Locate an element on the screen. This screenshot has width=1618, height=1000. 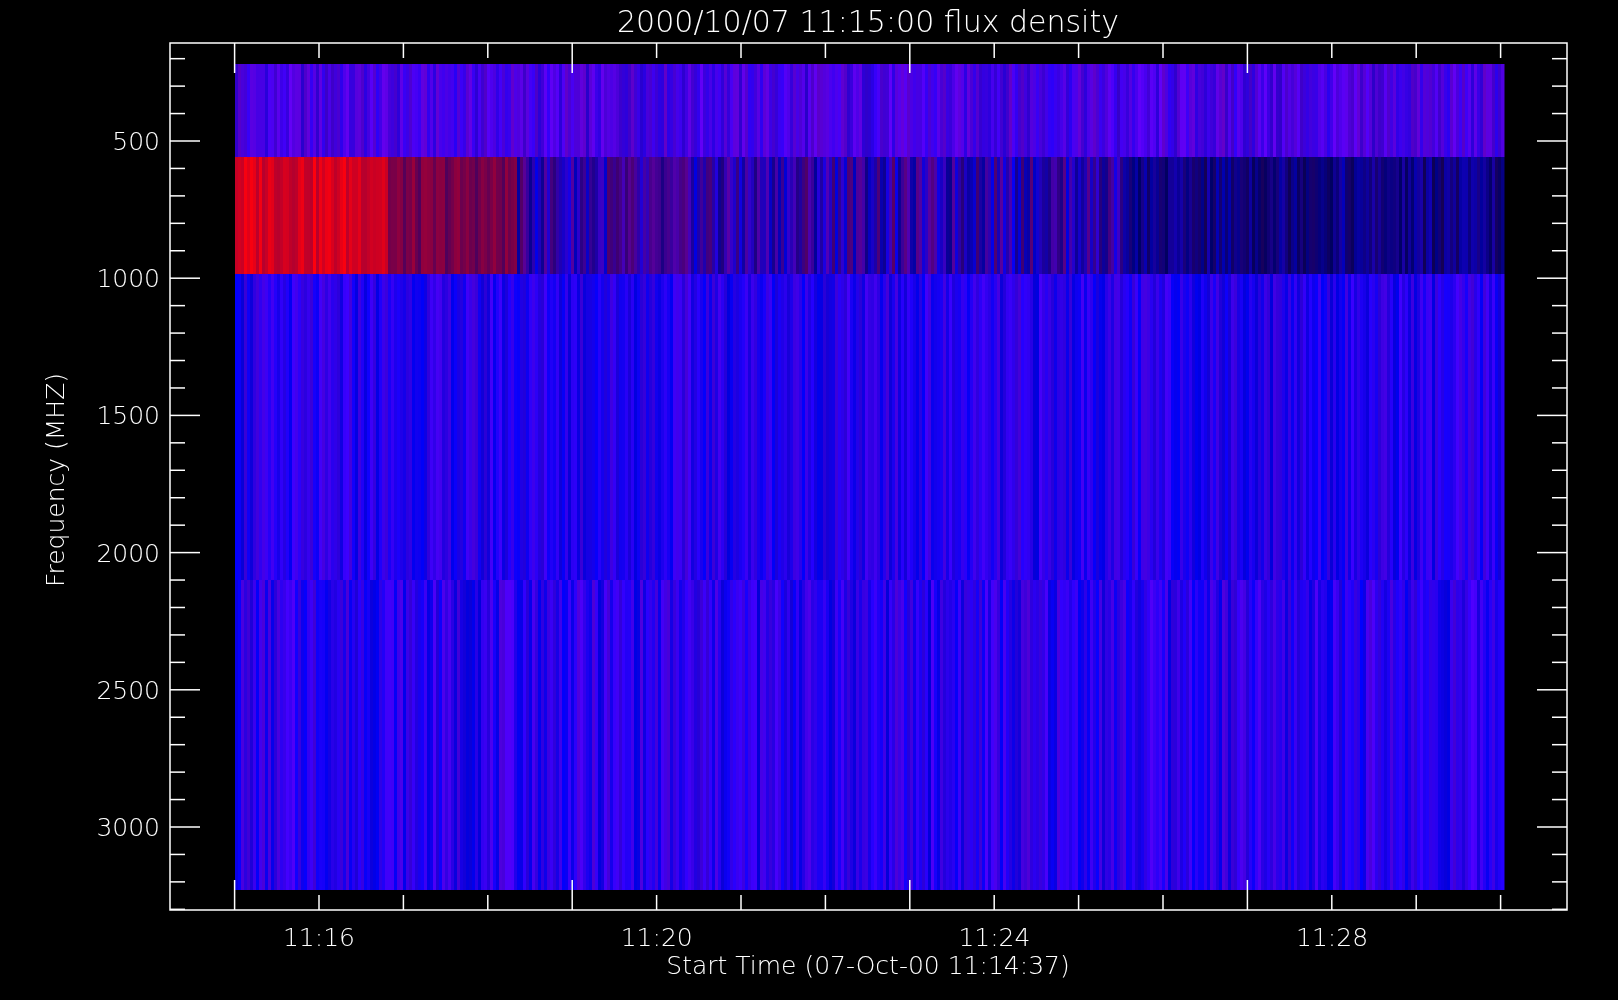
axis-tick-label: 11:20 is located at coordinates (656, 937).